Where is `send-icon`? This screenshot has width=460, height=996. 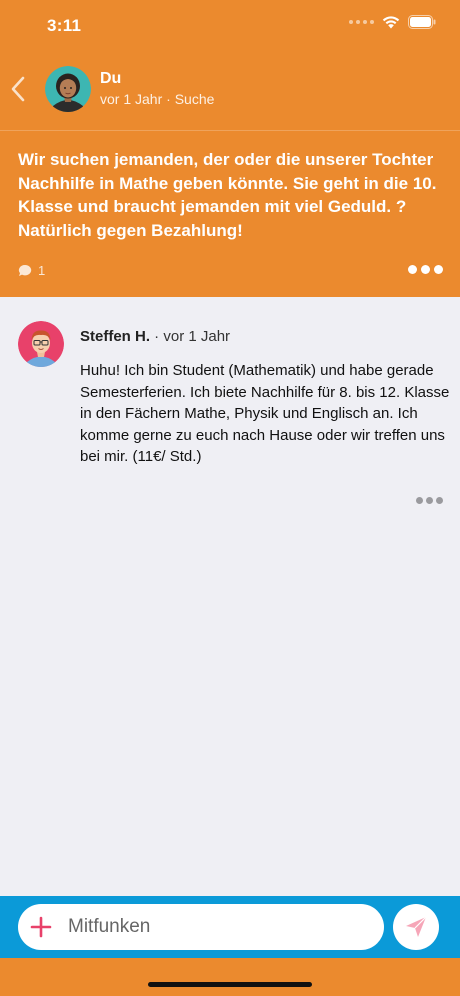 send-icon is located at coordinates (416, 926).